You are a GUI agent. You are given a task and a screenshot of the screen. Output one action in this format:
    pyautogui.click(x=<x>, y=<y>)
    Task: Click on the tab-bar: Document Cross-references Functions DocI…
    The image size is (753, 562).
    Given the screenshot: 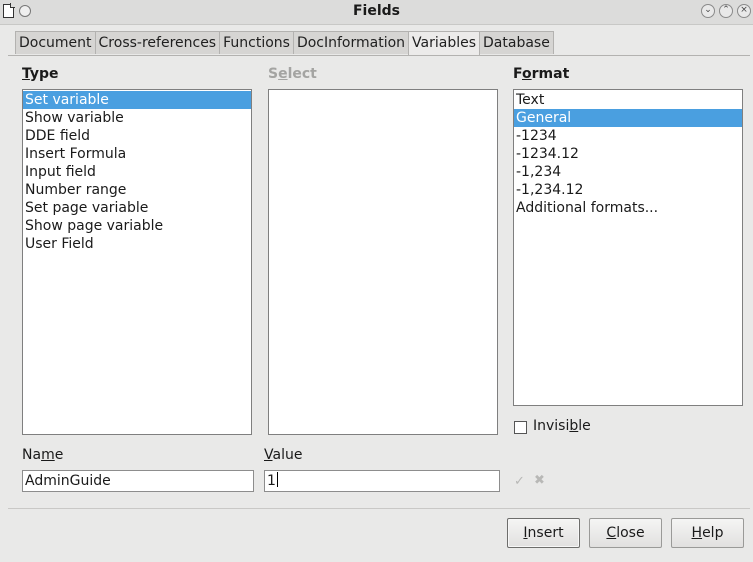 What is the action you would take?
    pyautogui.click(x=284, y=43)
    